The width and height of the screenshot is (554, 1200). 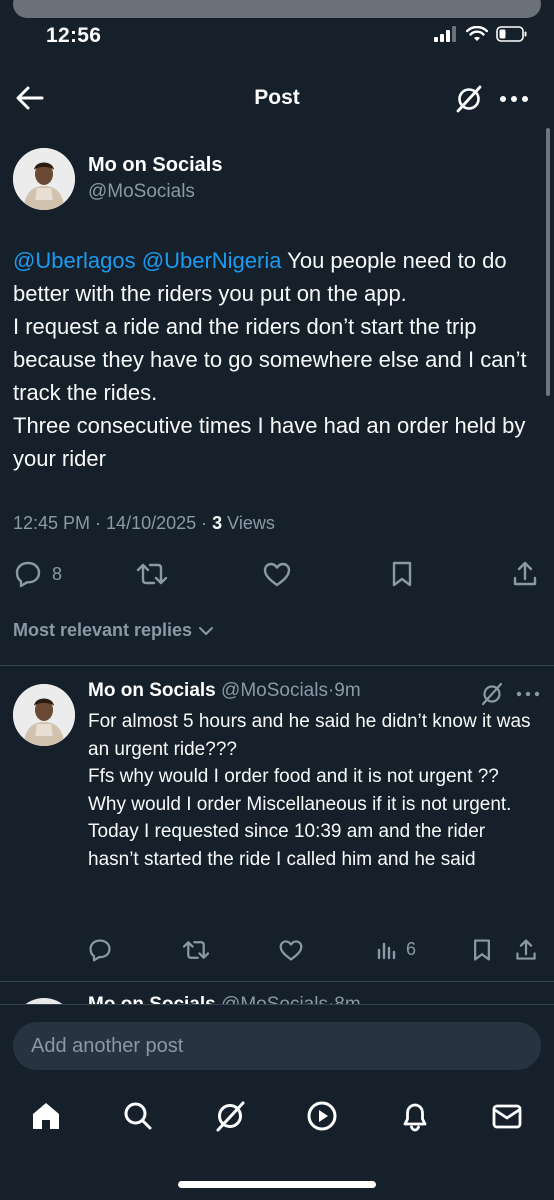 I want to click on more-options-button, so click(x=514, y=99).